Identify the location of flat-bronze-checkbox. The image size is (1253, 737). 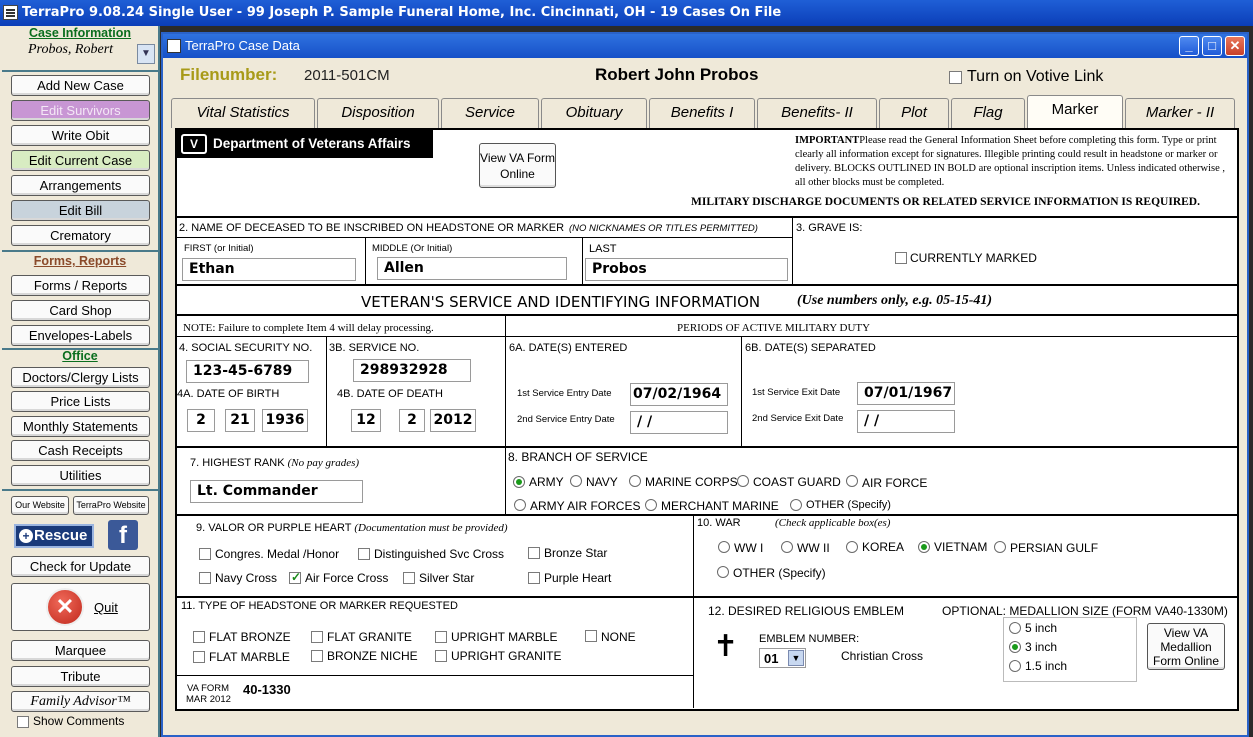
(199, 637).